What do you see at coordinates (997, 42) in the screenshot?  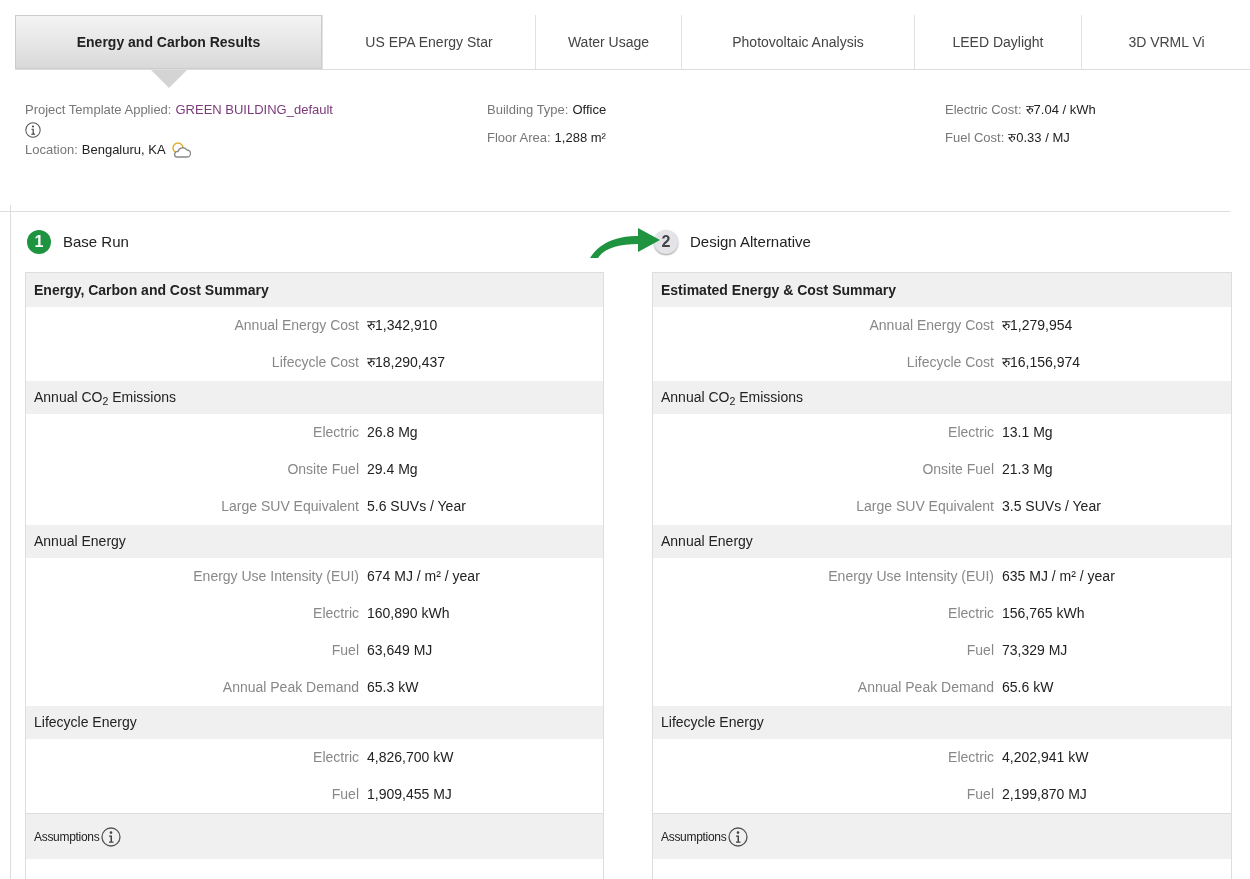 I see `tab: LEED Daylight` at bounding box center [997, 42].